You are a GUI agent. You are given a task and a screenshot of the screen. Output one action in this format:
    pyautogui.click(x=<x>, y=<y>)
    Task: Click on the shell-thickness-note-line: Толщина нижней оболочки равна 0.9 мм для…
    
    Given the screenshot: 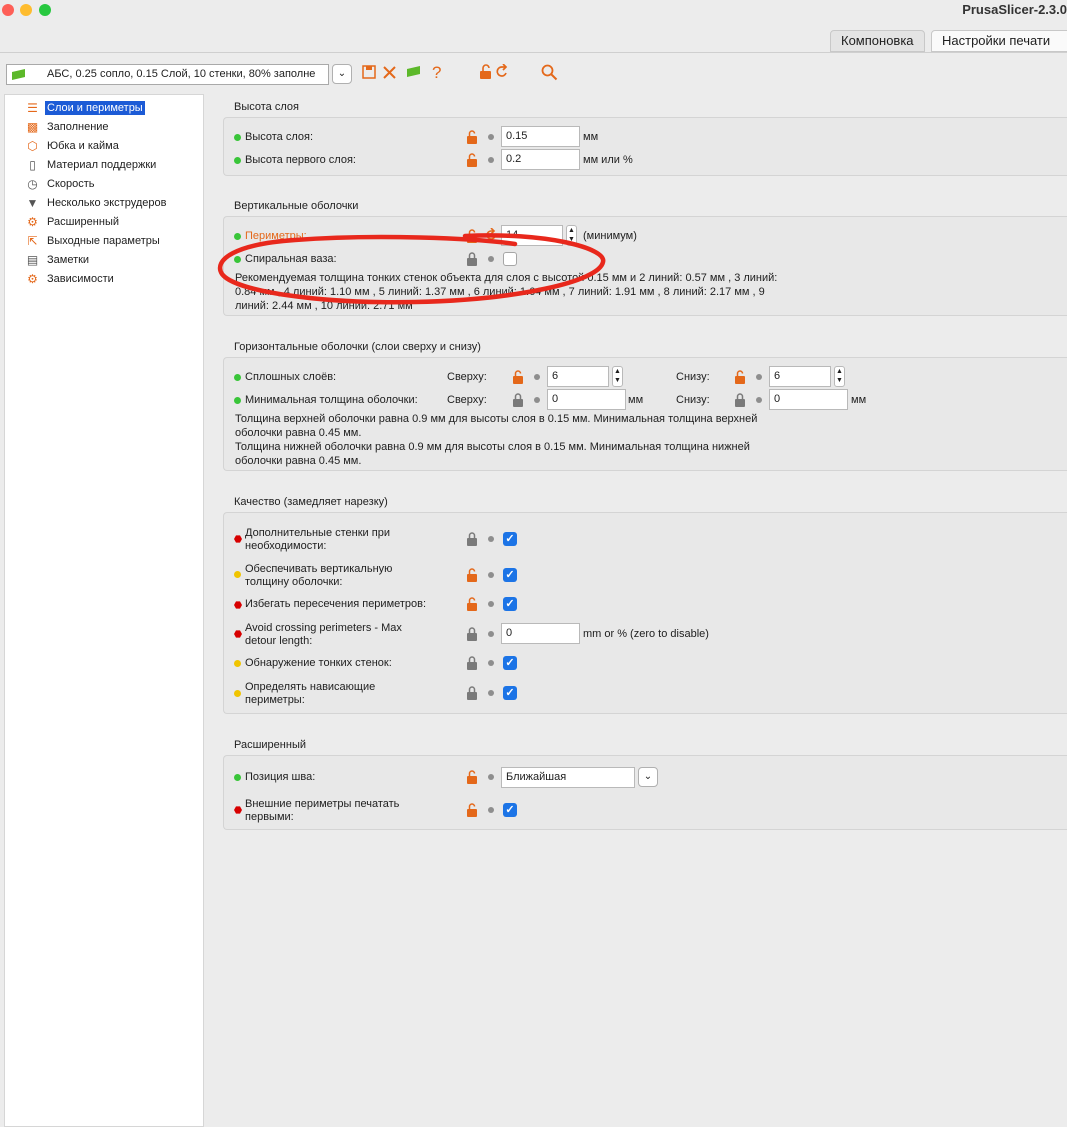 What is the action you would take?
    pyautogui.click(x=492, y=447)
    